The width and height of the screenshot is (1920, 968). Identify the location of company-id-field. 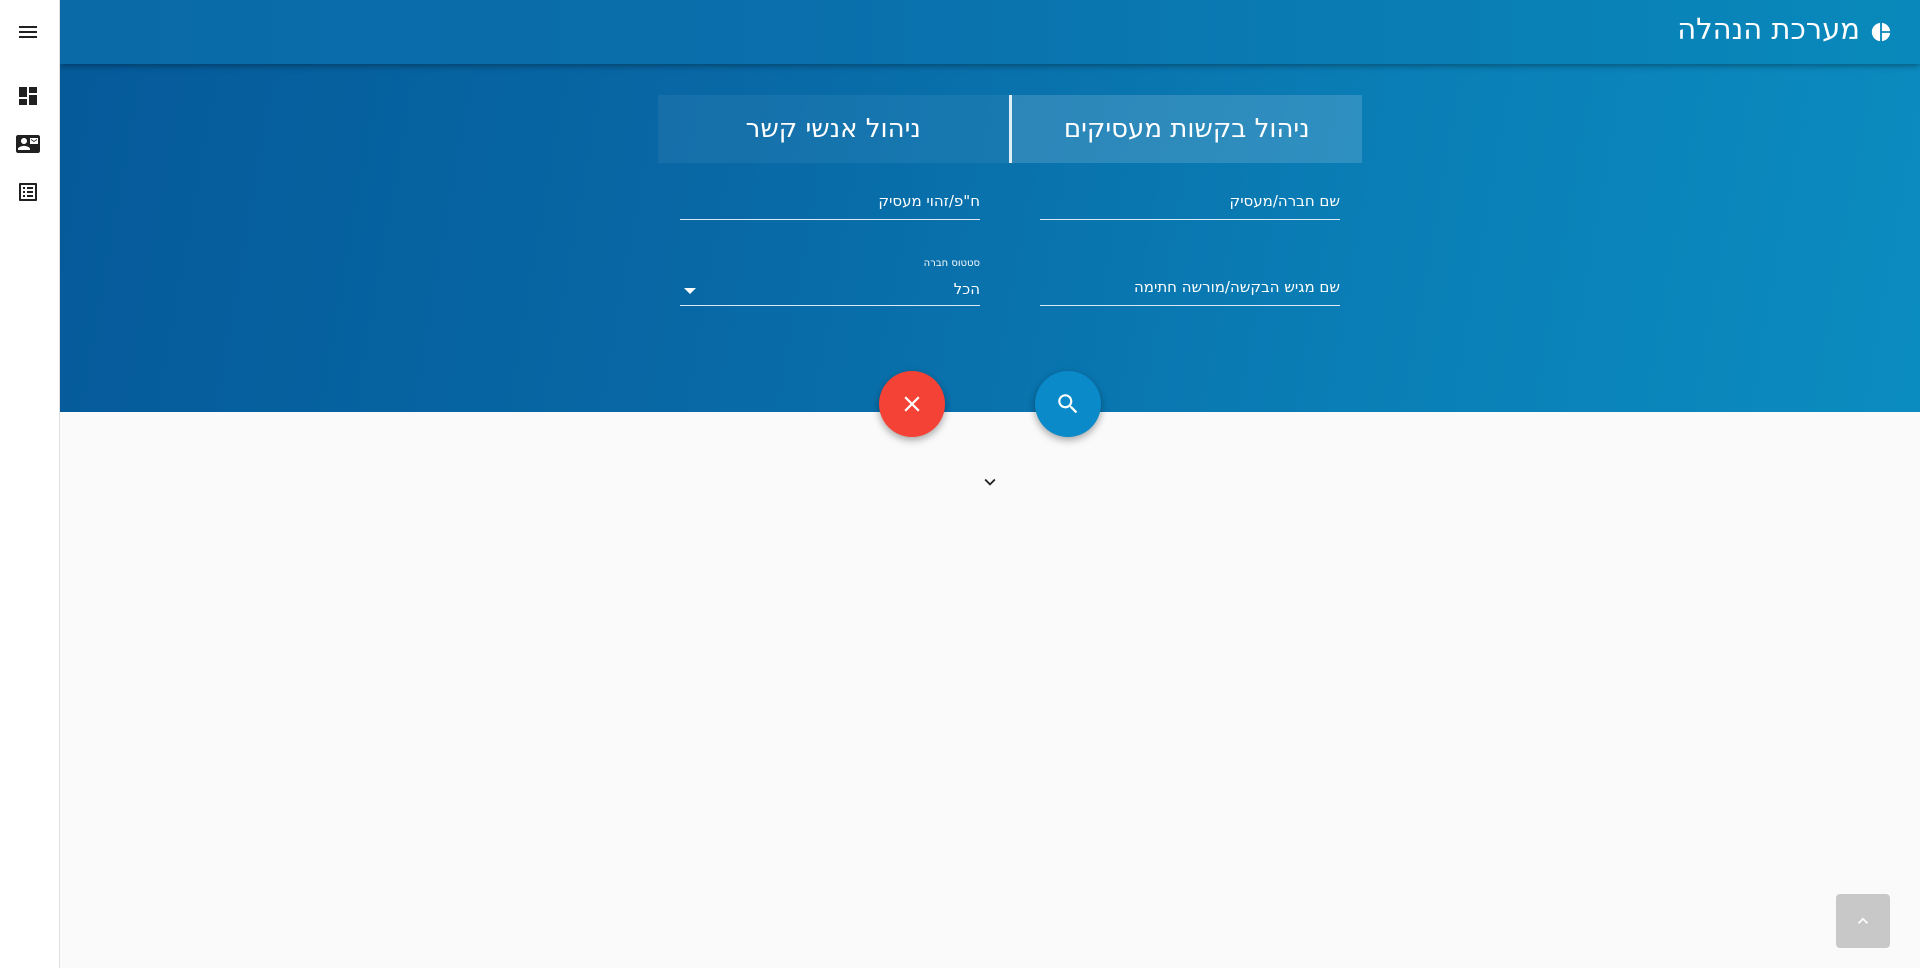
(830, 203).